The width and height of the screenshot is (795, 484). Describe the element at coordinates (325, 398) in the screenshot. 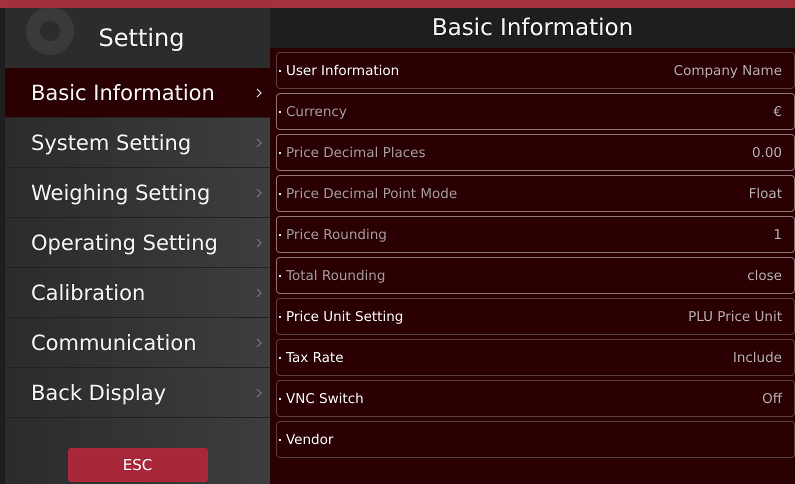

I see `setting-label: VNC Switch` at that location.